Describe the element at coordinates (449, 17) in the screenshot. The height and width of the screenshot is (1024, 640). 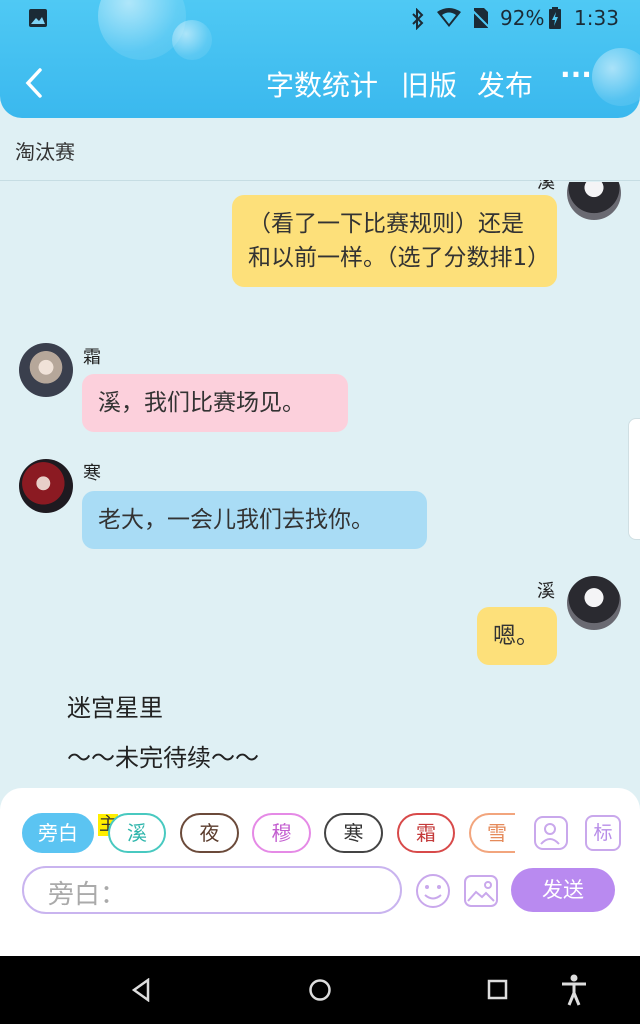
I see `wifi-icon` at that location.